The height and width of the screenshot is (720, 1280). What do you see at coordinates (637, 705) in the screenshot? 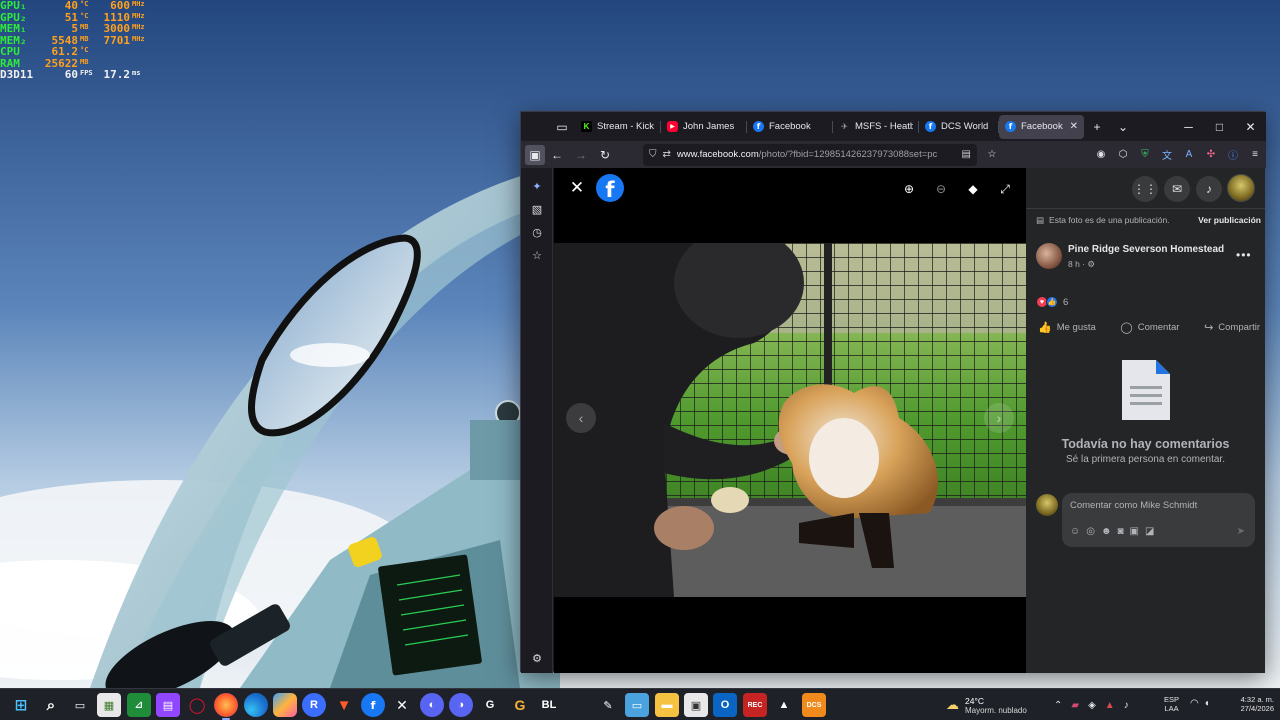
I see `monitor-app-icon: ▭` at bounding box center [637, 705].